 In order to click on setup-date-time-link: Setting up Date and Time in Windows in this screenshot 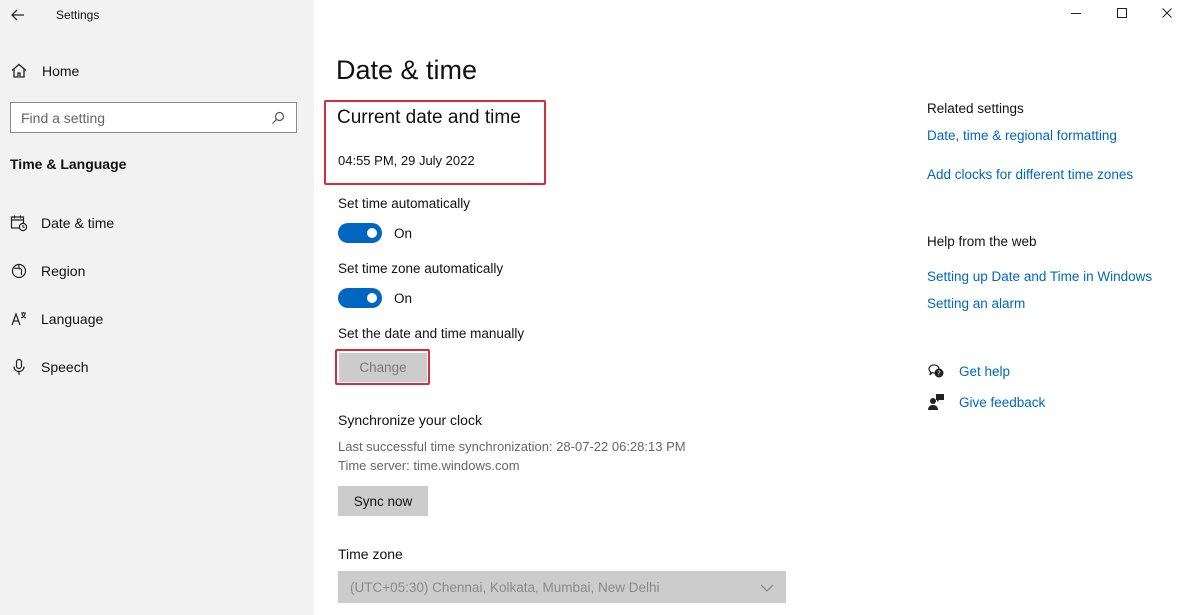, I will do `click(1039, 276)`.